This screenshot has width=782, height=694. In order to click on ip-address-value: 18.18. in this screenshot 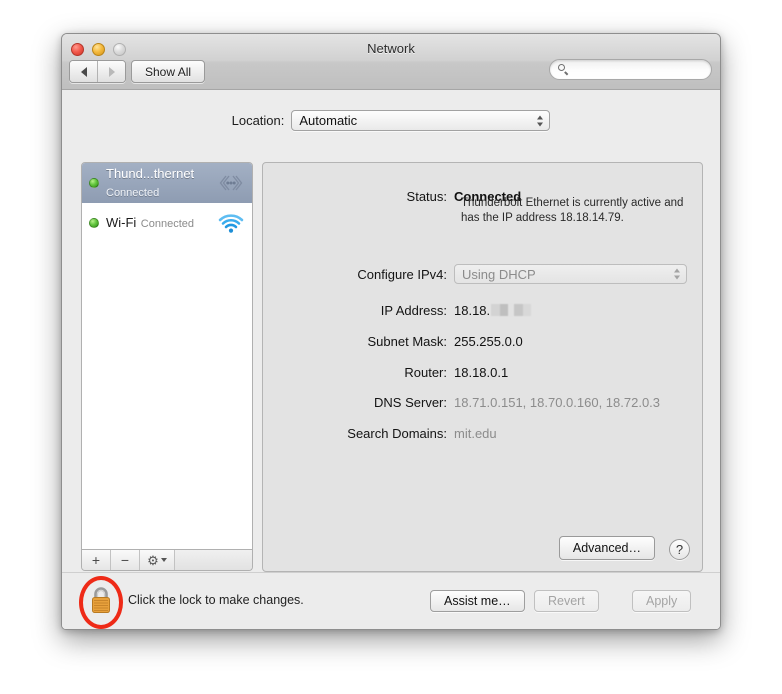, I will do `click(493, 310)`.